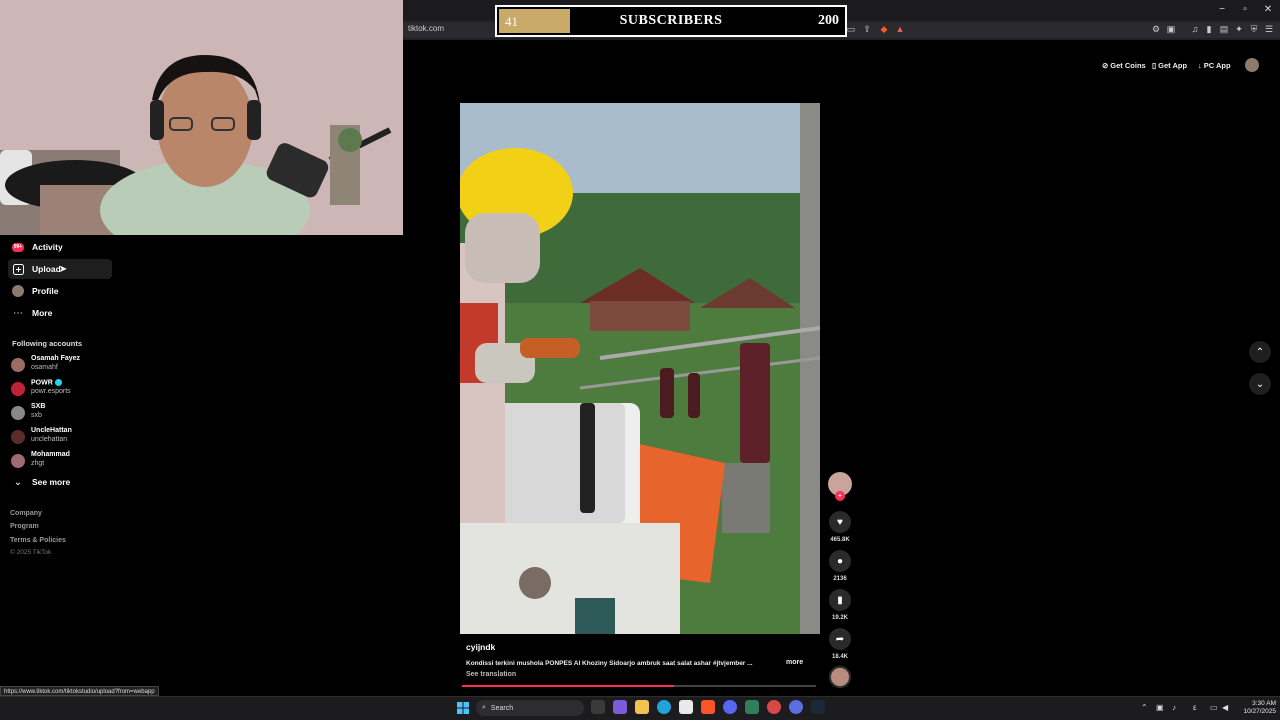  Describe the element at coordinates (18, 269) in the screenshot. I see `upload-icon` at that location.